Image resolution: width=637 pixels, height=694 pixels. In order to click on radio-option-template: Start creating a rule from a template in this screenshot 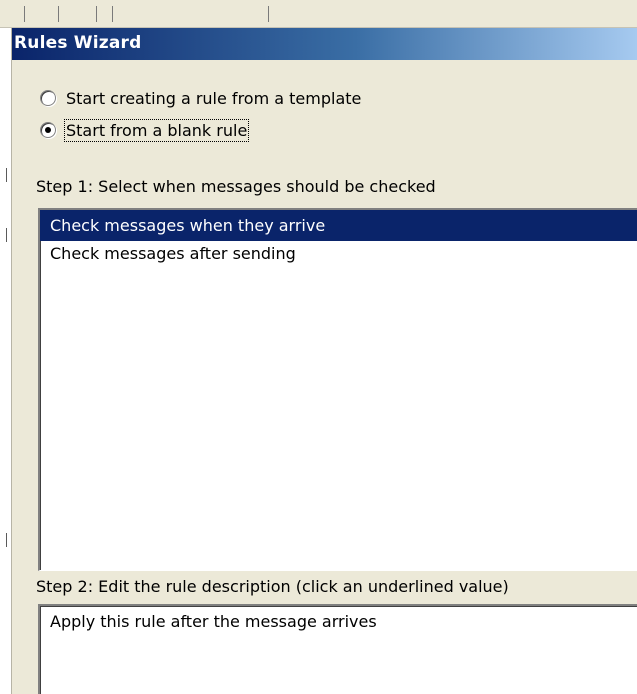, I will do `click(200, 98)`.